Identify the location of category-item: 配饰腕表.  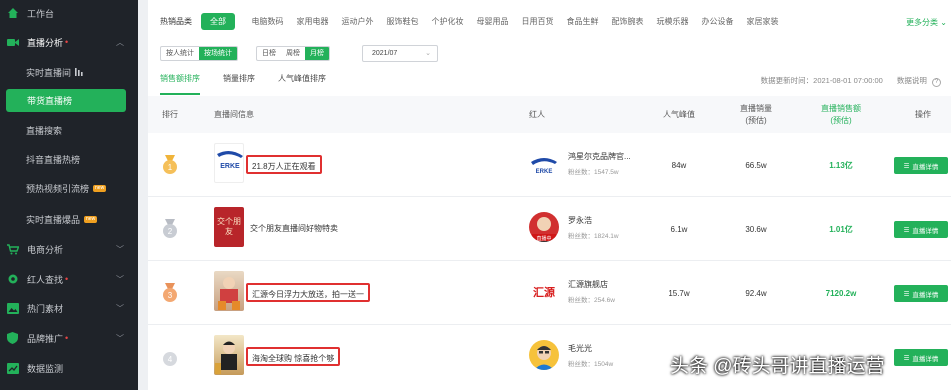
(627, 21).